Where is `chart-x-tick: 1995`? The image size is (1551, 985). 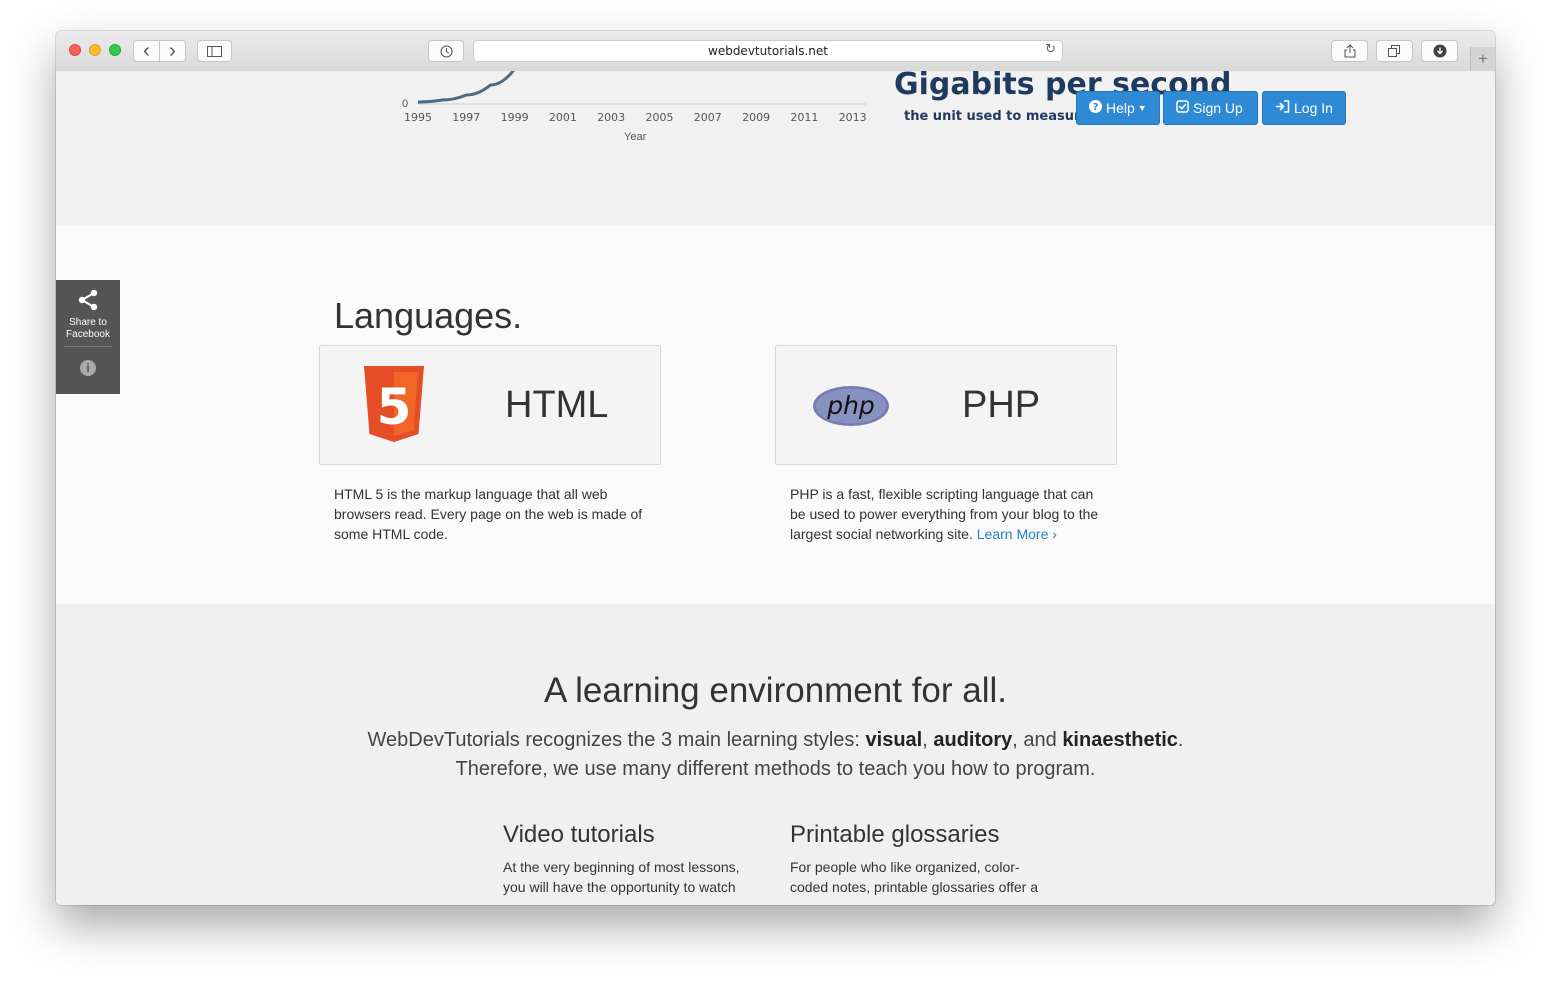 chart-x-tick: 1995 is located at coordinates (418, 117).